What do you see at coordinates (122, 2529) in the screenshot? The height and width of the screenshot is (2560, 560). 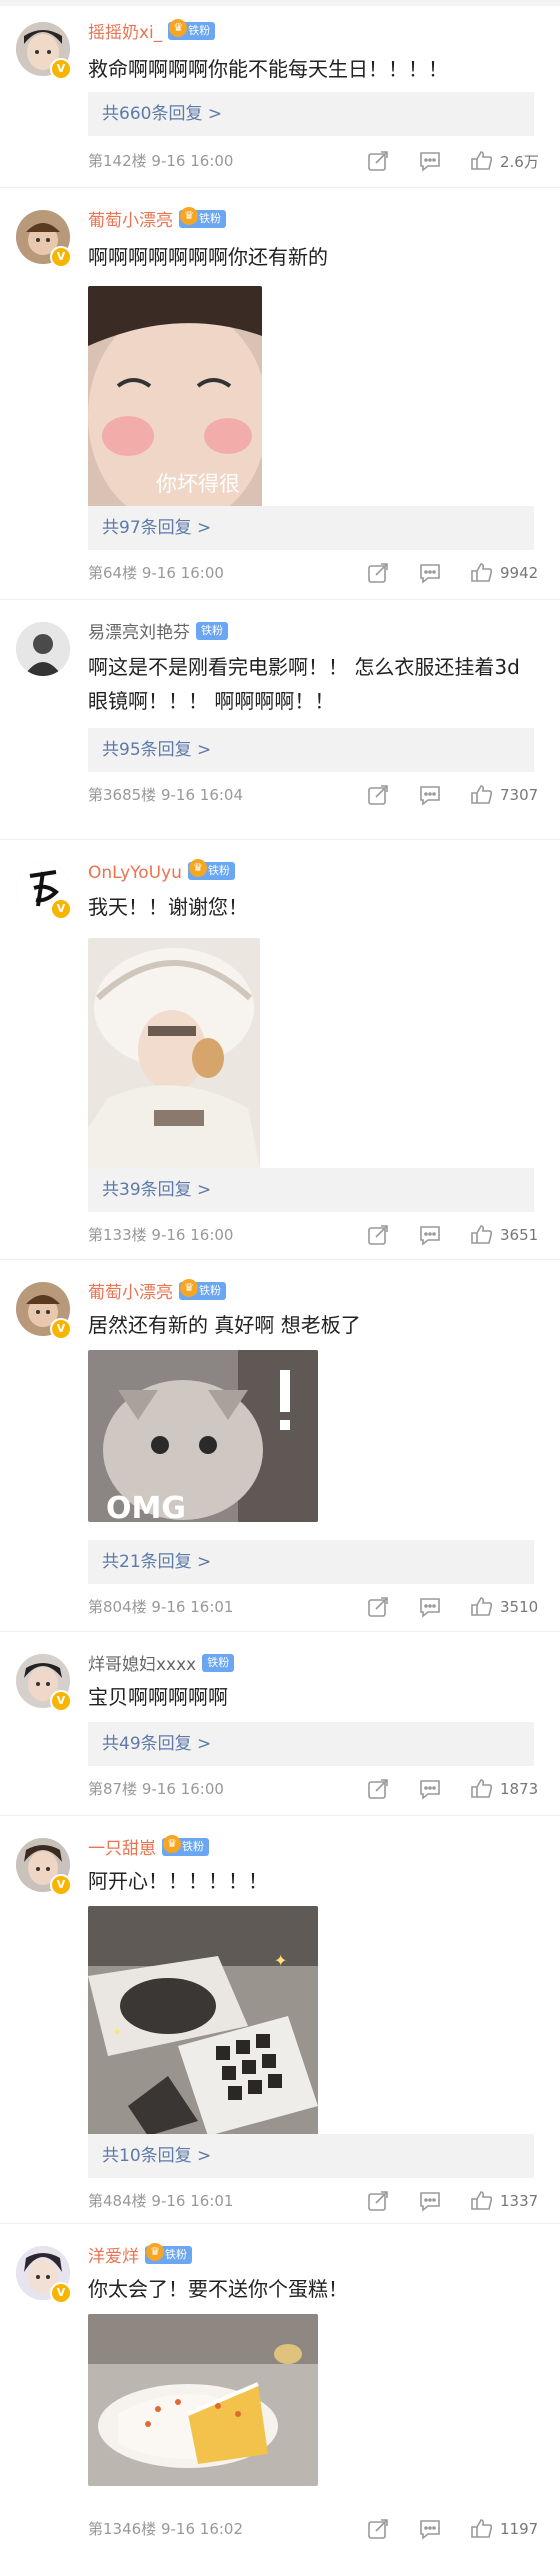 I see `floor-number: 第1346楼` at bounding box center [122, 2529].